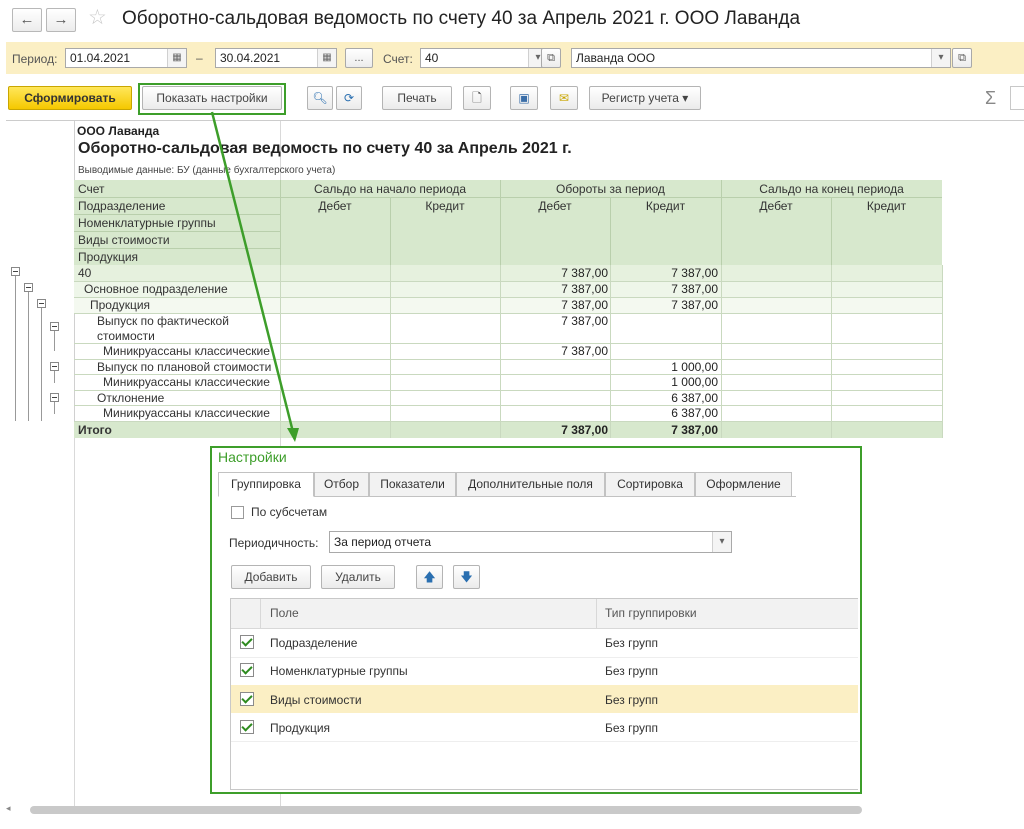  What do you see at coordinates (289, 512) in the screenshot?
I see `subaccounts-label: По субсчетам` at bounding box center [289, 512].